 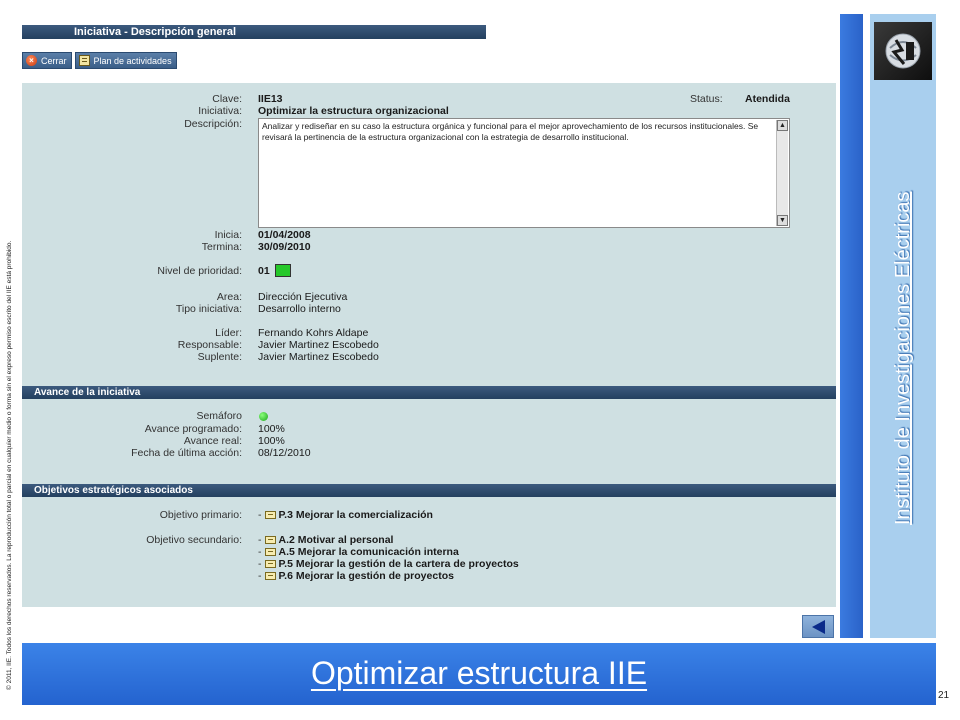 I want to click on clave-label: Clave:, so click(x=227, y=99).